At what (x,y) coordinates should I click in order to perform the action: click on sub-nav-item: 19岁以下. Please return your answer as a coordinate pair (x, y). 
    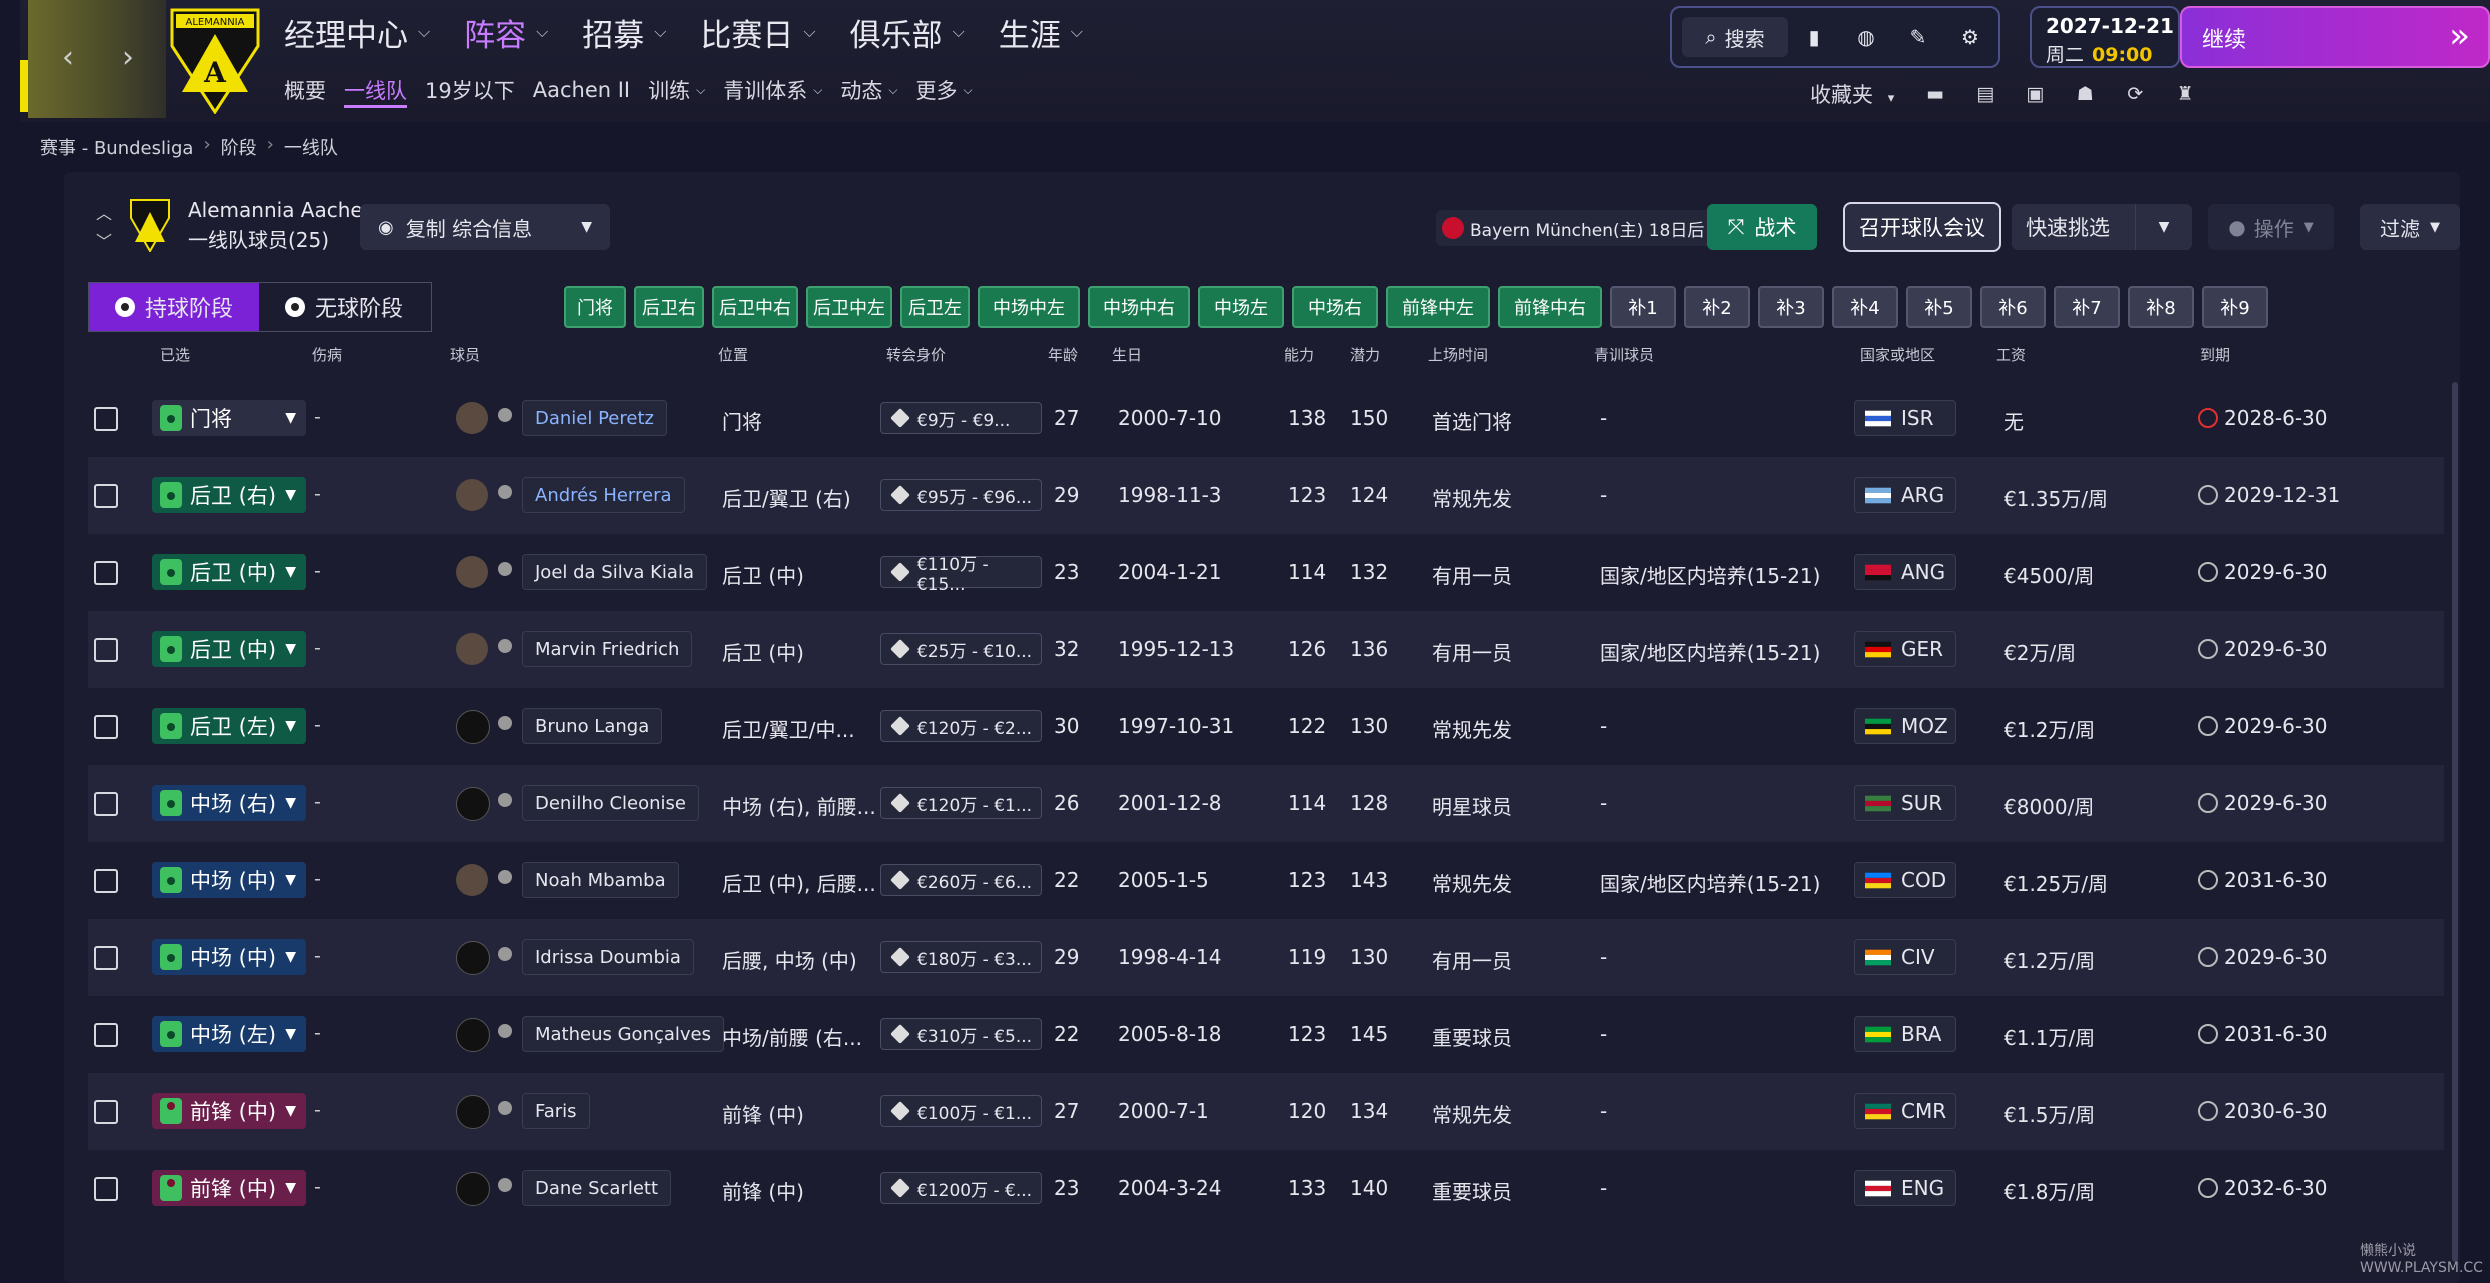
    Looking at the image, I should click on (470, 90).